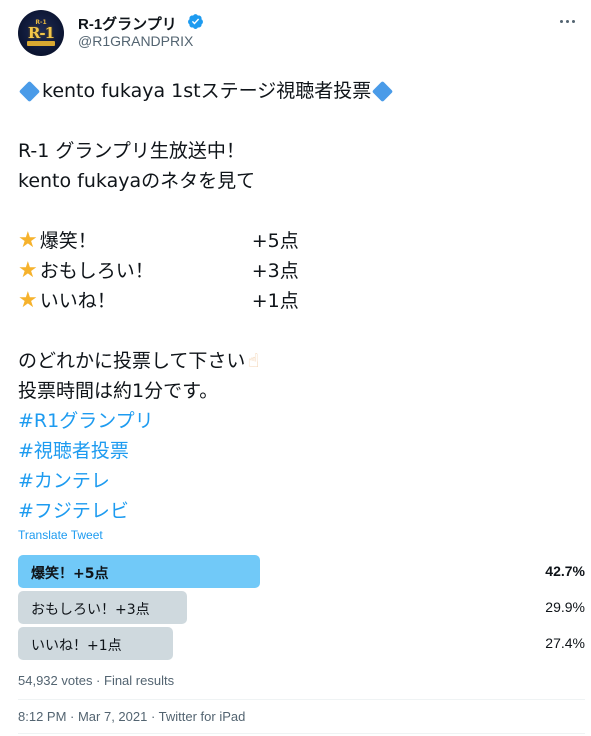 Image resolution: width=591 pixels, height=736 pixels. What do you see at coordinates (253, 361) in the screenshot?
I see `pointing-hand-icon: ☝` at bounding box center [253, 361].